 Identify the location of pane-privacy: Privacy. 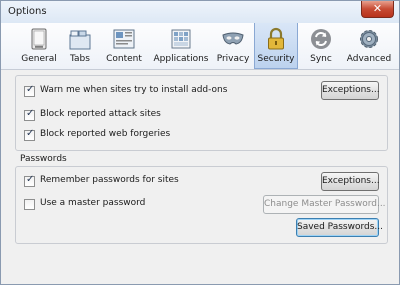
(233, 46).